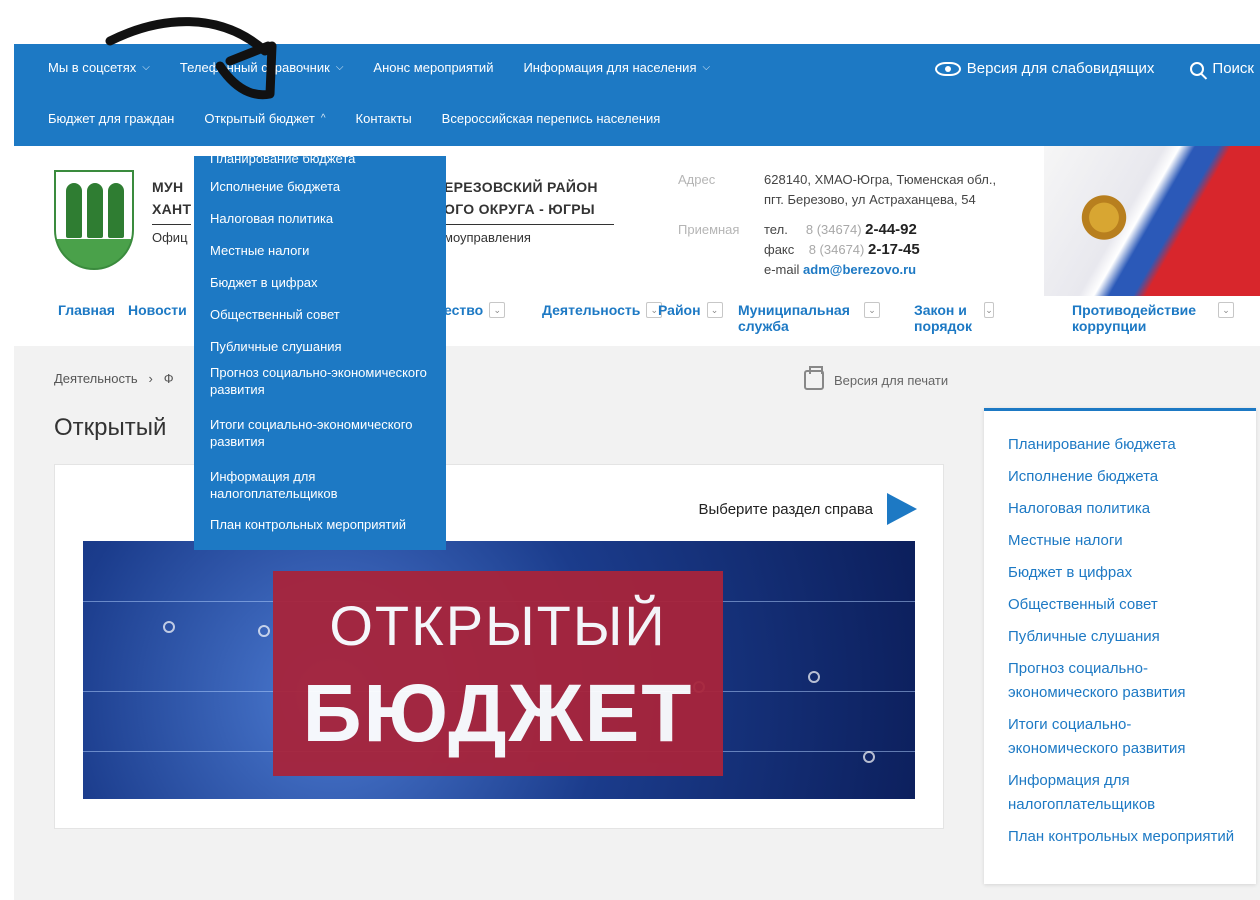 Image resolution: width=1260 pixels, height=900 pixels. What do you see at coordinates (842, 230) in the screenshot?
I see `phone-row: тел. 8 (34674) 2-44-92` at bounding box center [842, 230].